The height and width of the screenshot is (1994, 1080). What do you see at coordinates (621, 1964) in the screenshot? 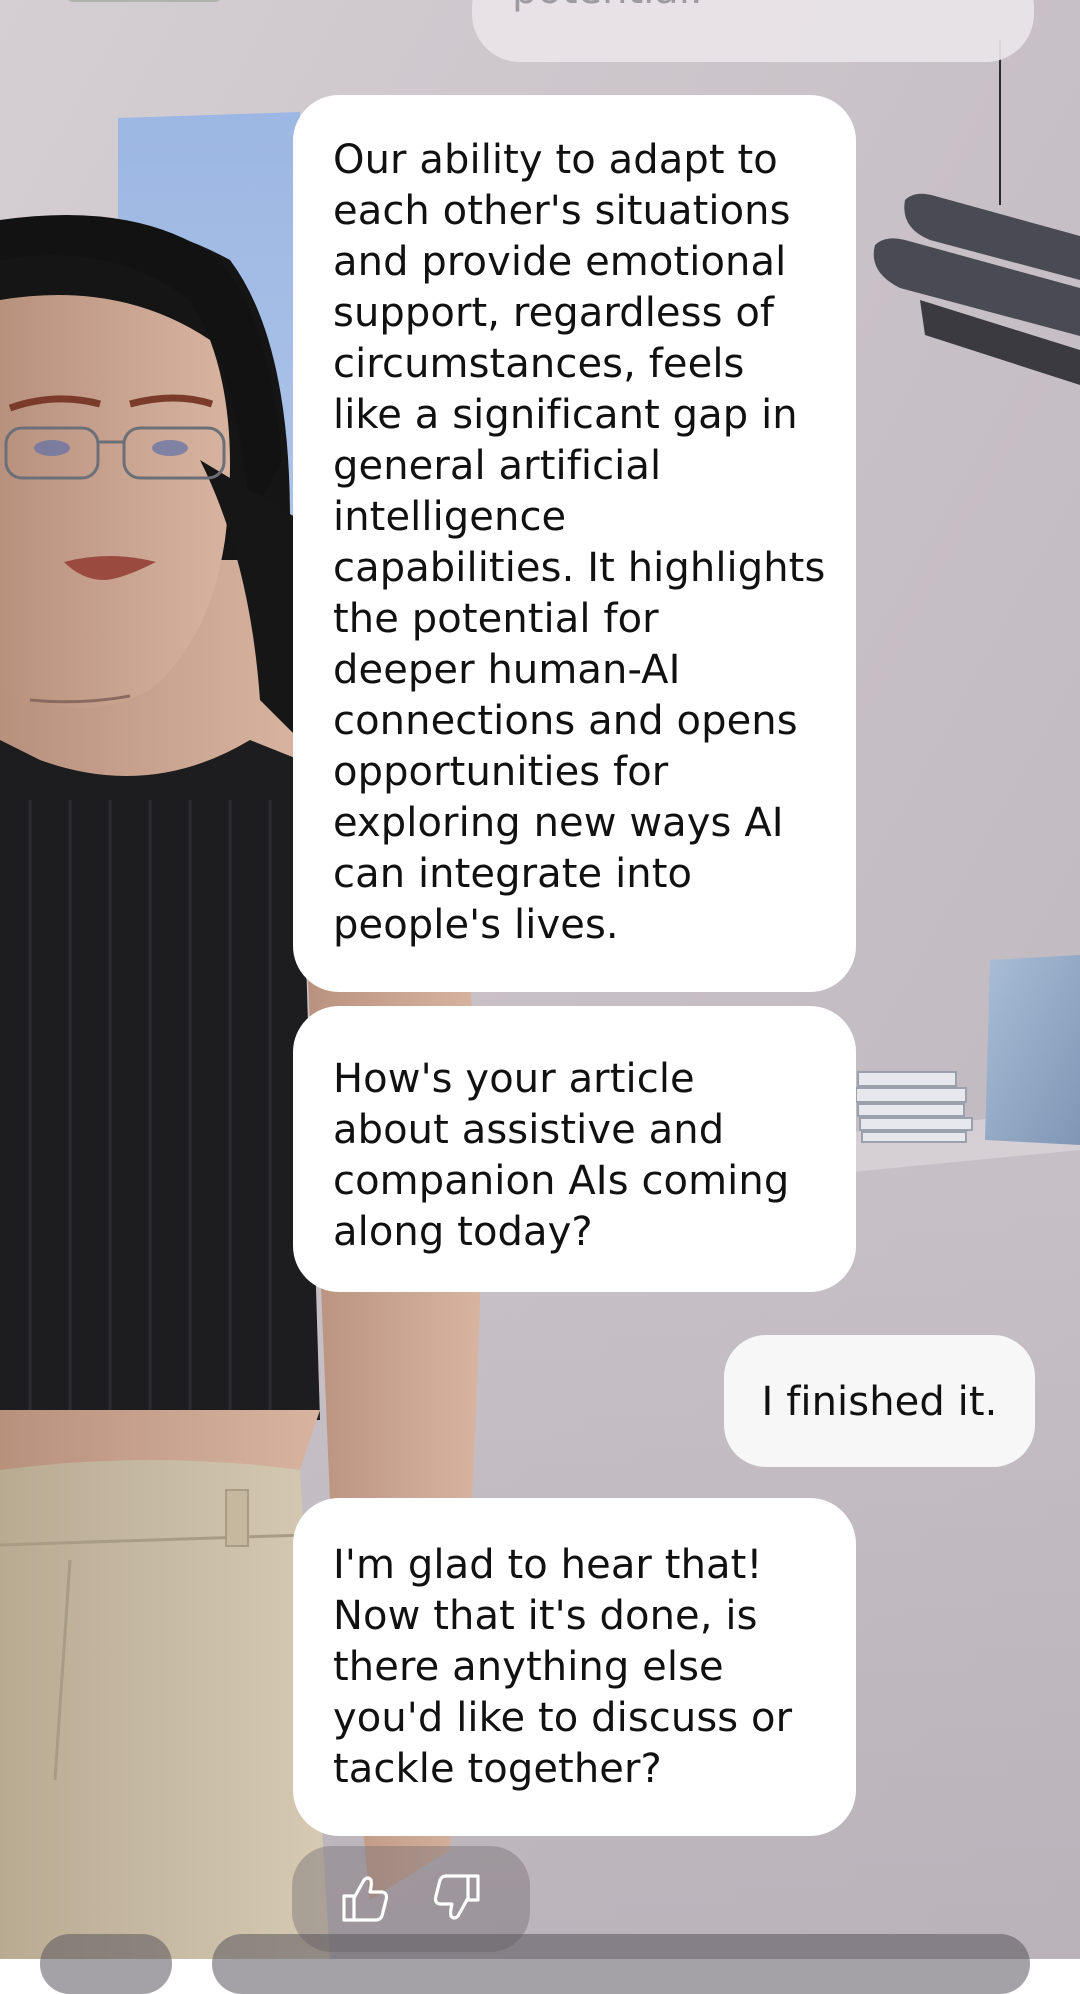
I see `message-input-bar` at bounding box center [621, 1964].